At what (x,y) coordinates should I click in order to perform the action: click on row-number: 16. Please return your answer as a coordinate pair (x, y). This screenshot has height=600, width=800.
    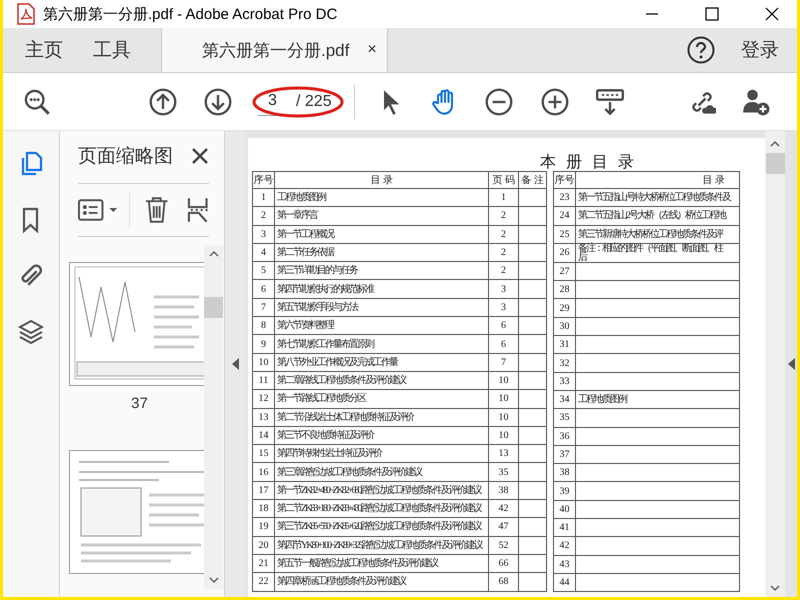
    Looking at the image, I should click on (263, 472).